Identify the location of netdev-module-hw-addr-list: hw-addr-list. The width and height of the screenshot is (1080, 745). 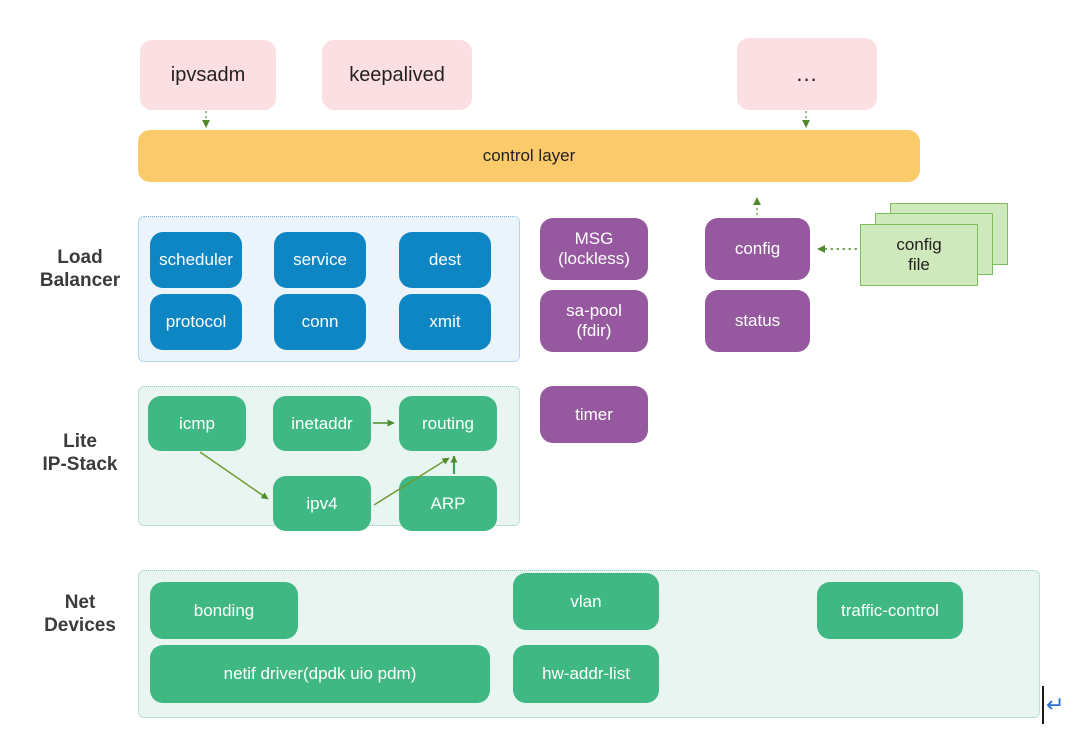
(586, 674).